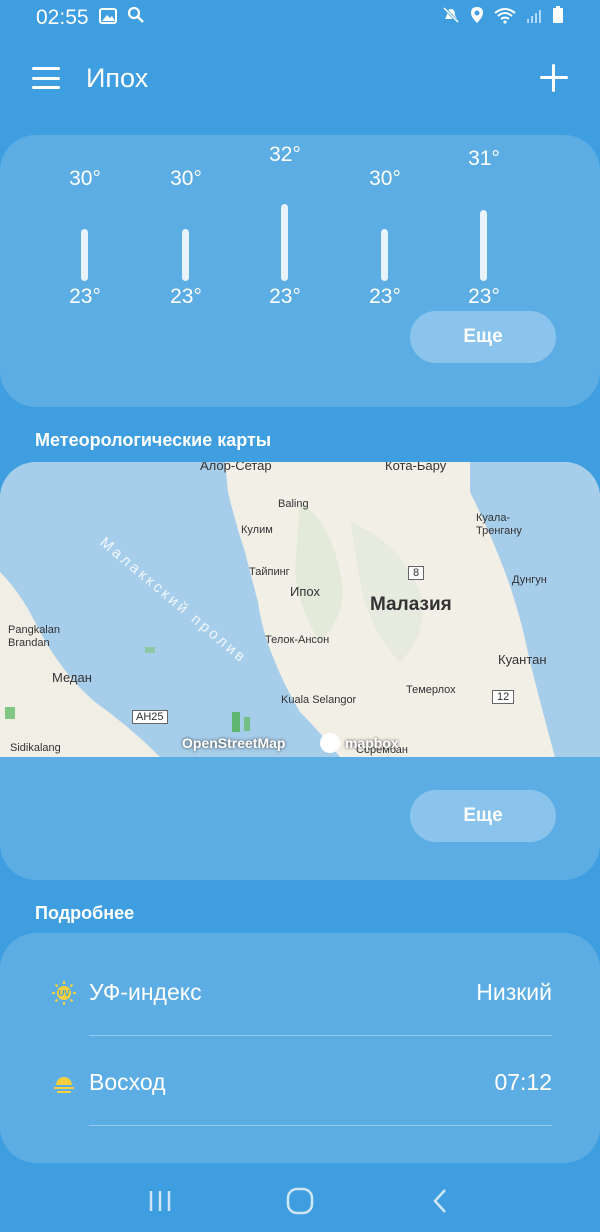 The image size is (600, 1232). What do you see at coordinates (285, 154) in the screenshot?
I see `forecast-high: 32°` at bounding box center [285, 154].